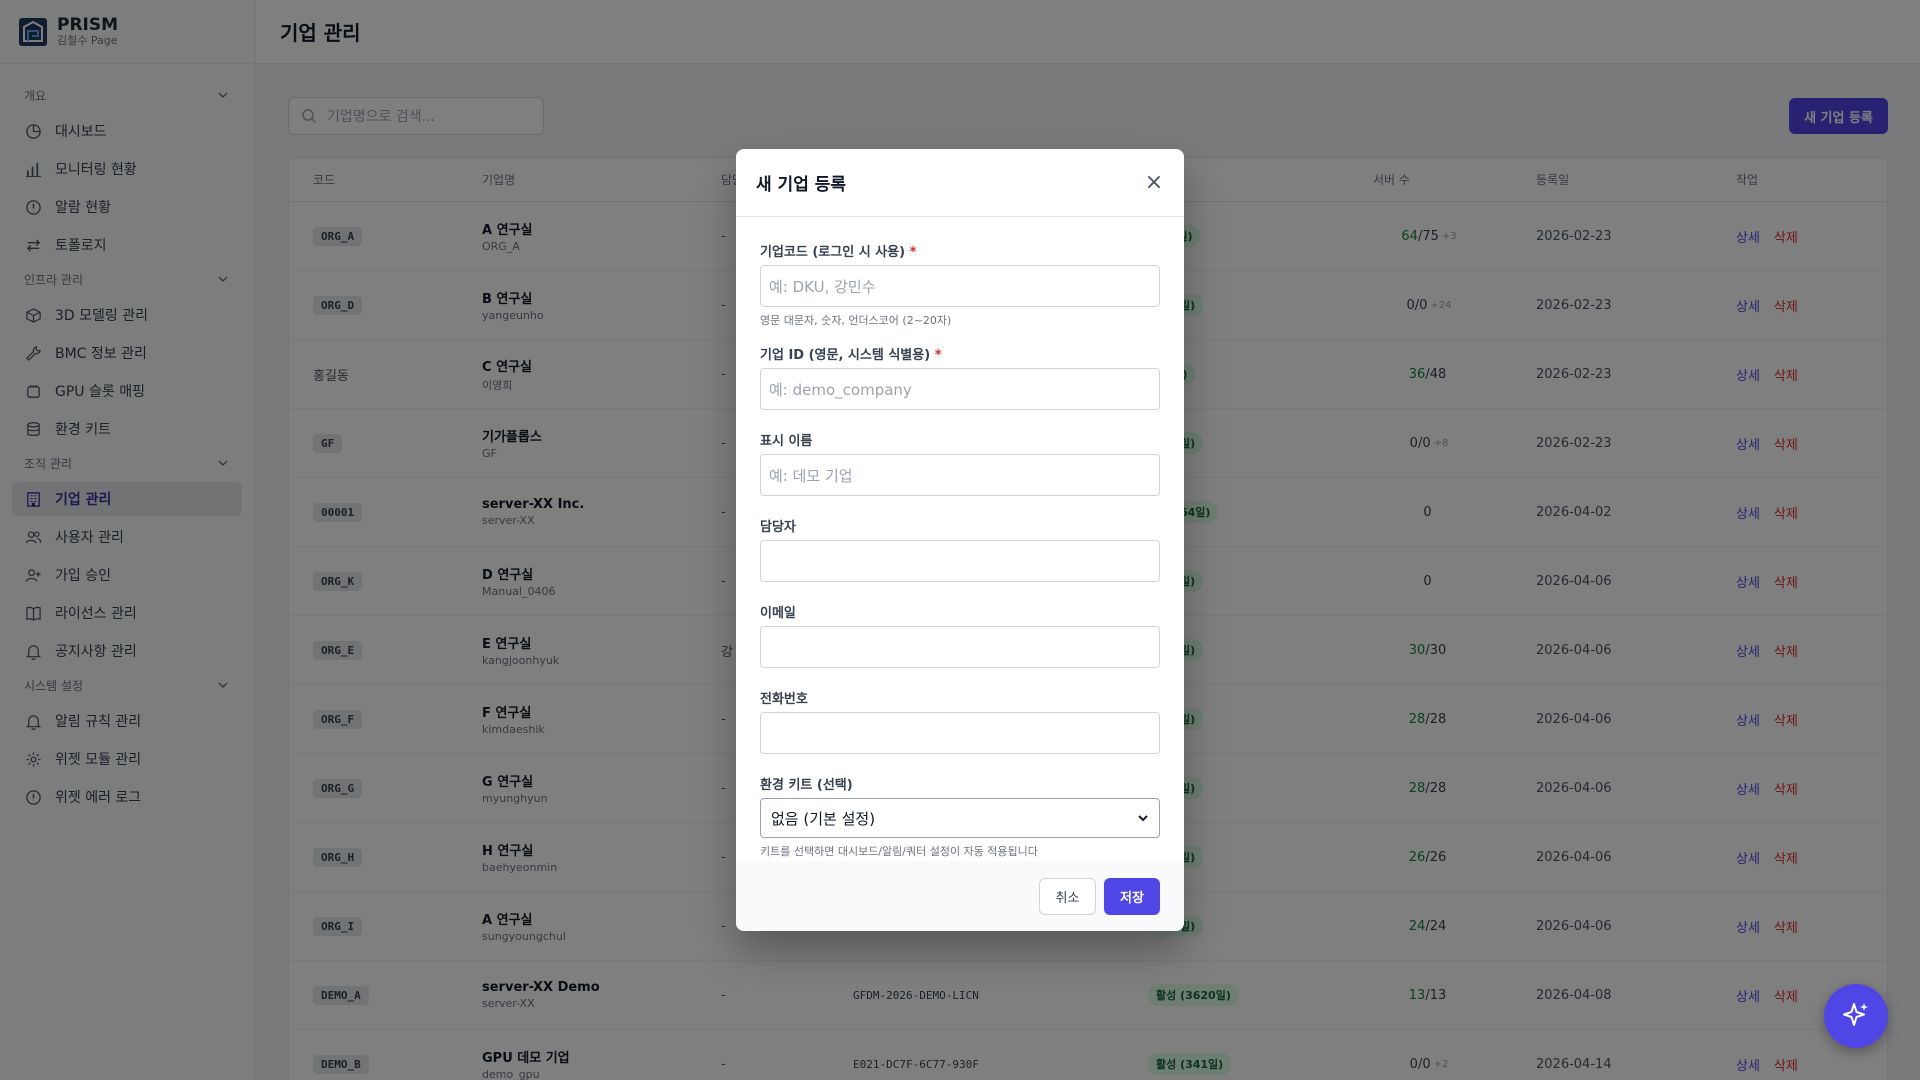 This screenshot has height=1080, width=1920. Describe the element at coordinates (960, 475) in the screenshot. I see `display-name-input: 예: 데모 기업` at that location.